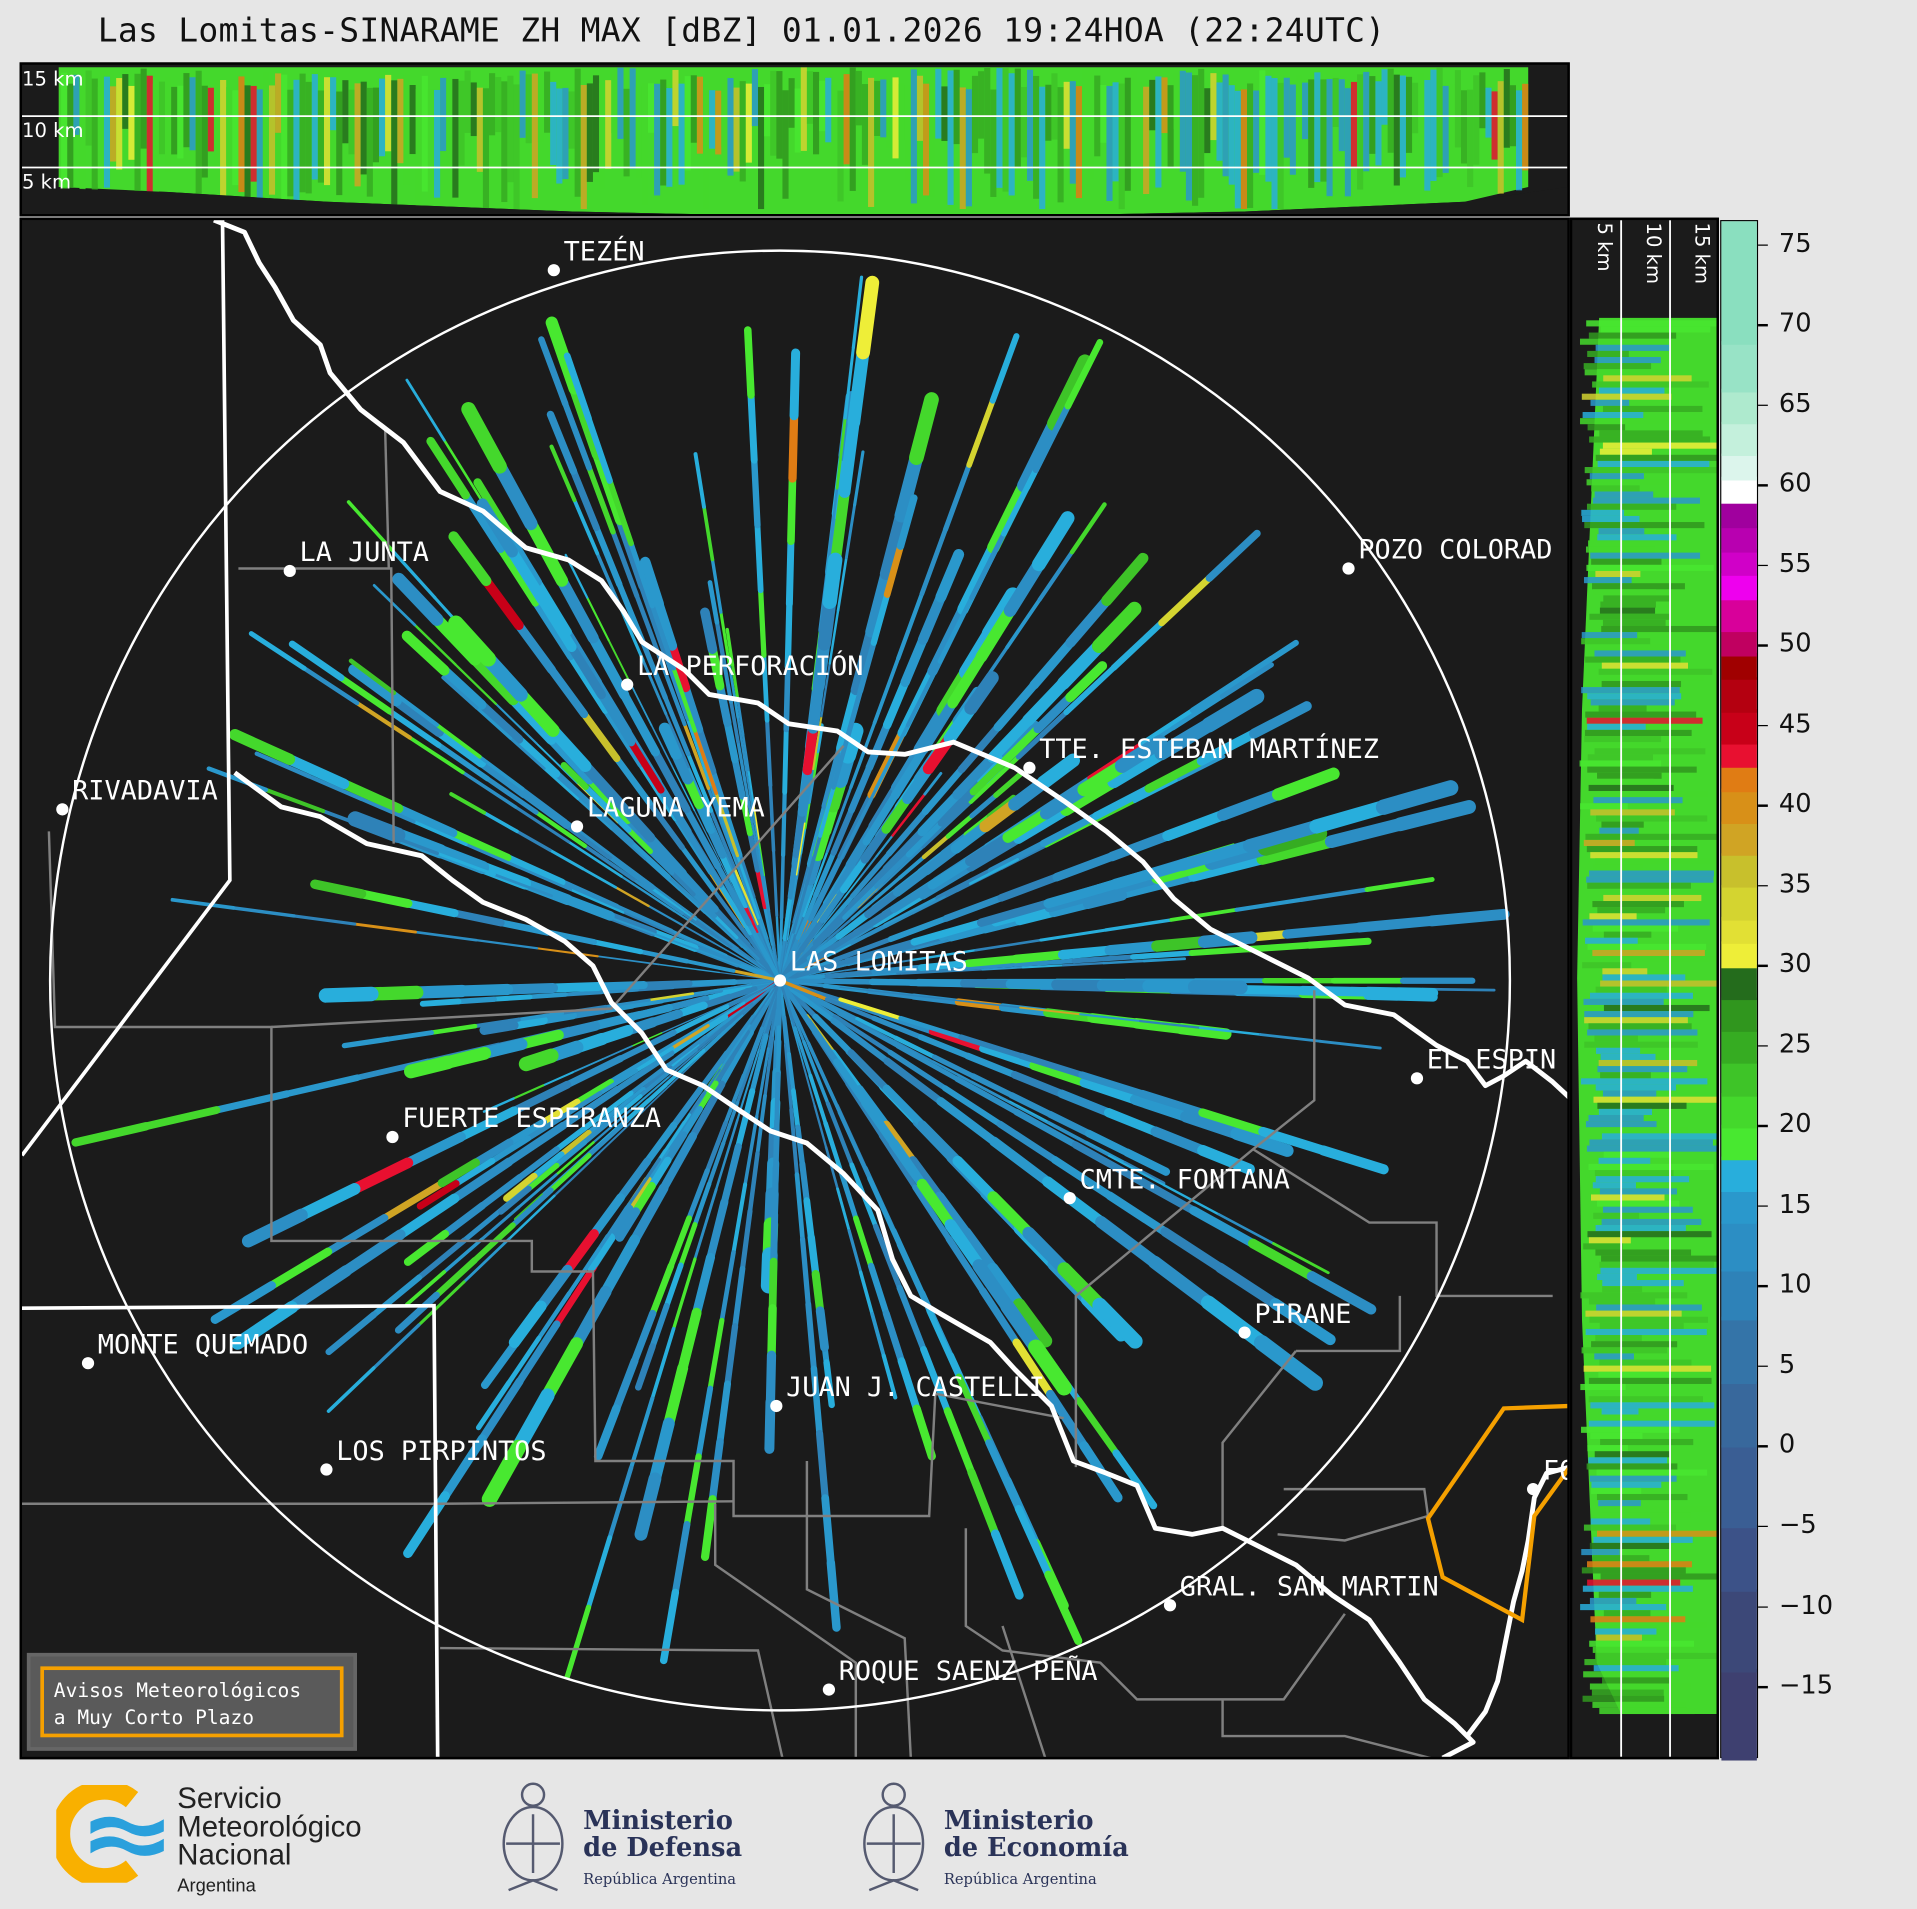 Image resolution: width=1917 pixels, height=1909 pixels. I want to click on colorbar-tick-label: 0, so click(1787, 1444).